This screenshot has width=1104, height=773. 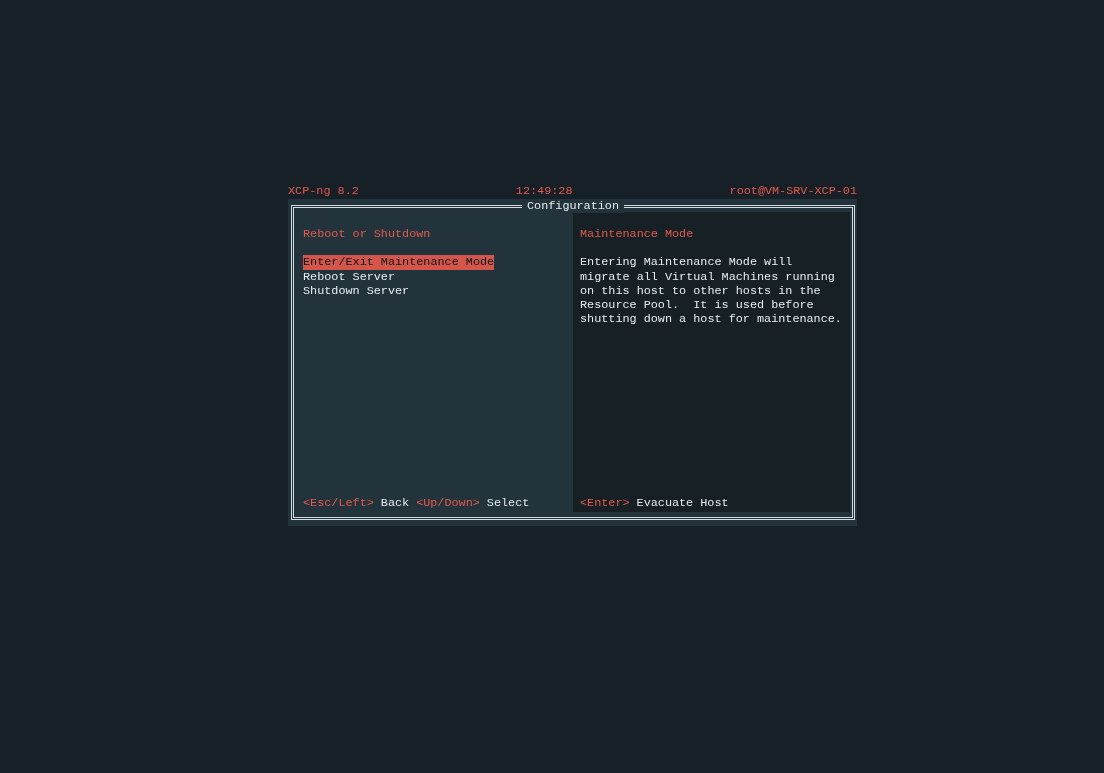 What do you see at coordinates (682, 502) in the screenshot?
I see `key-action: Evacuate Host` at bounding box center [682, 502].